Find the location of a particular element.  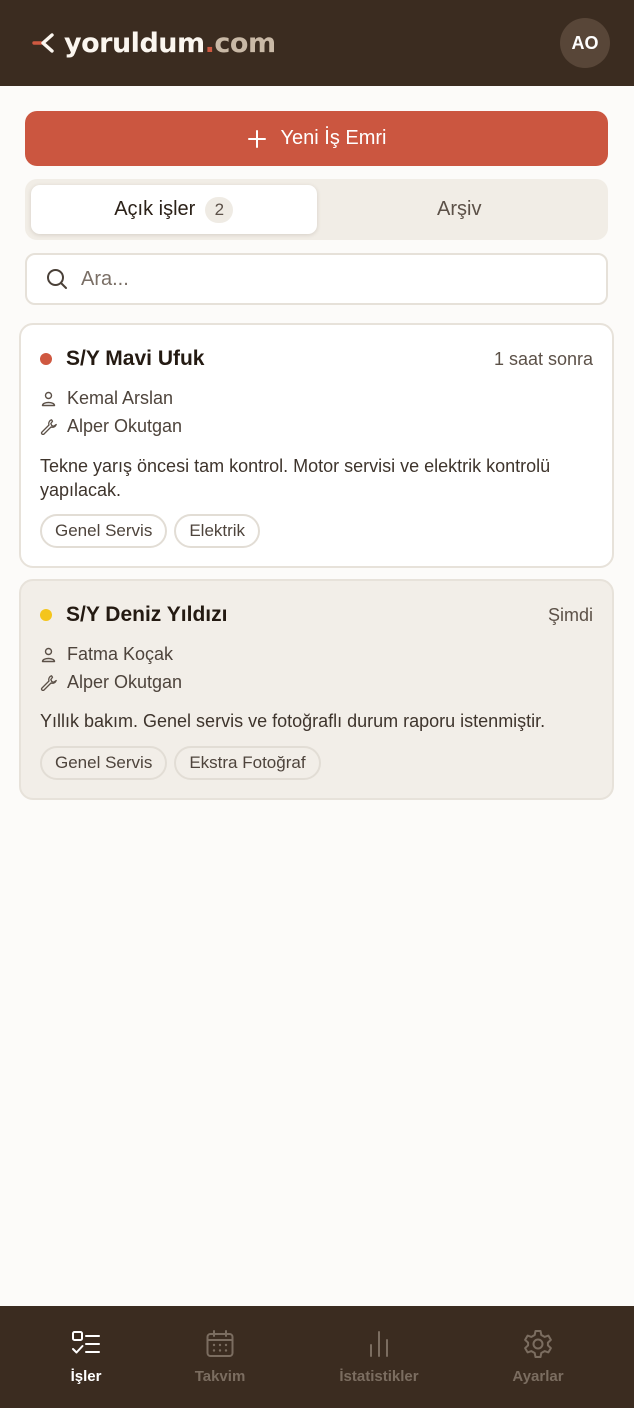

job-time: 1 saat sonra is located at coordinates (543, 358).